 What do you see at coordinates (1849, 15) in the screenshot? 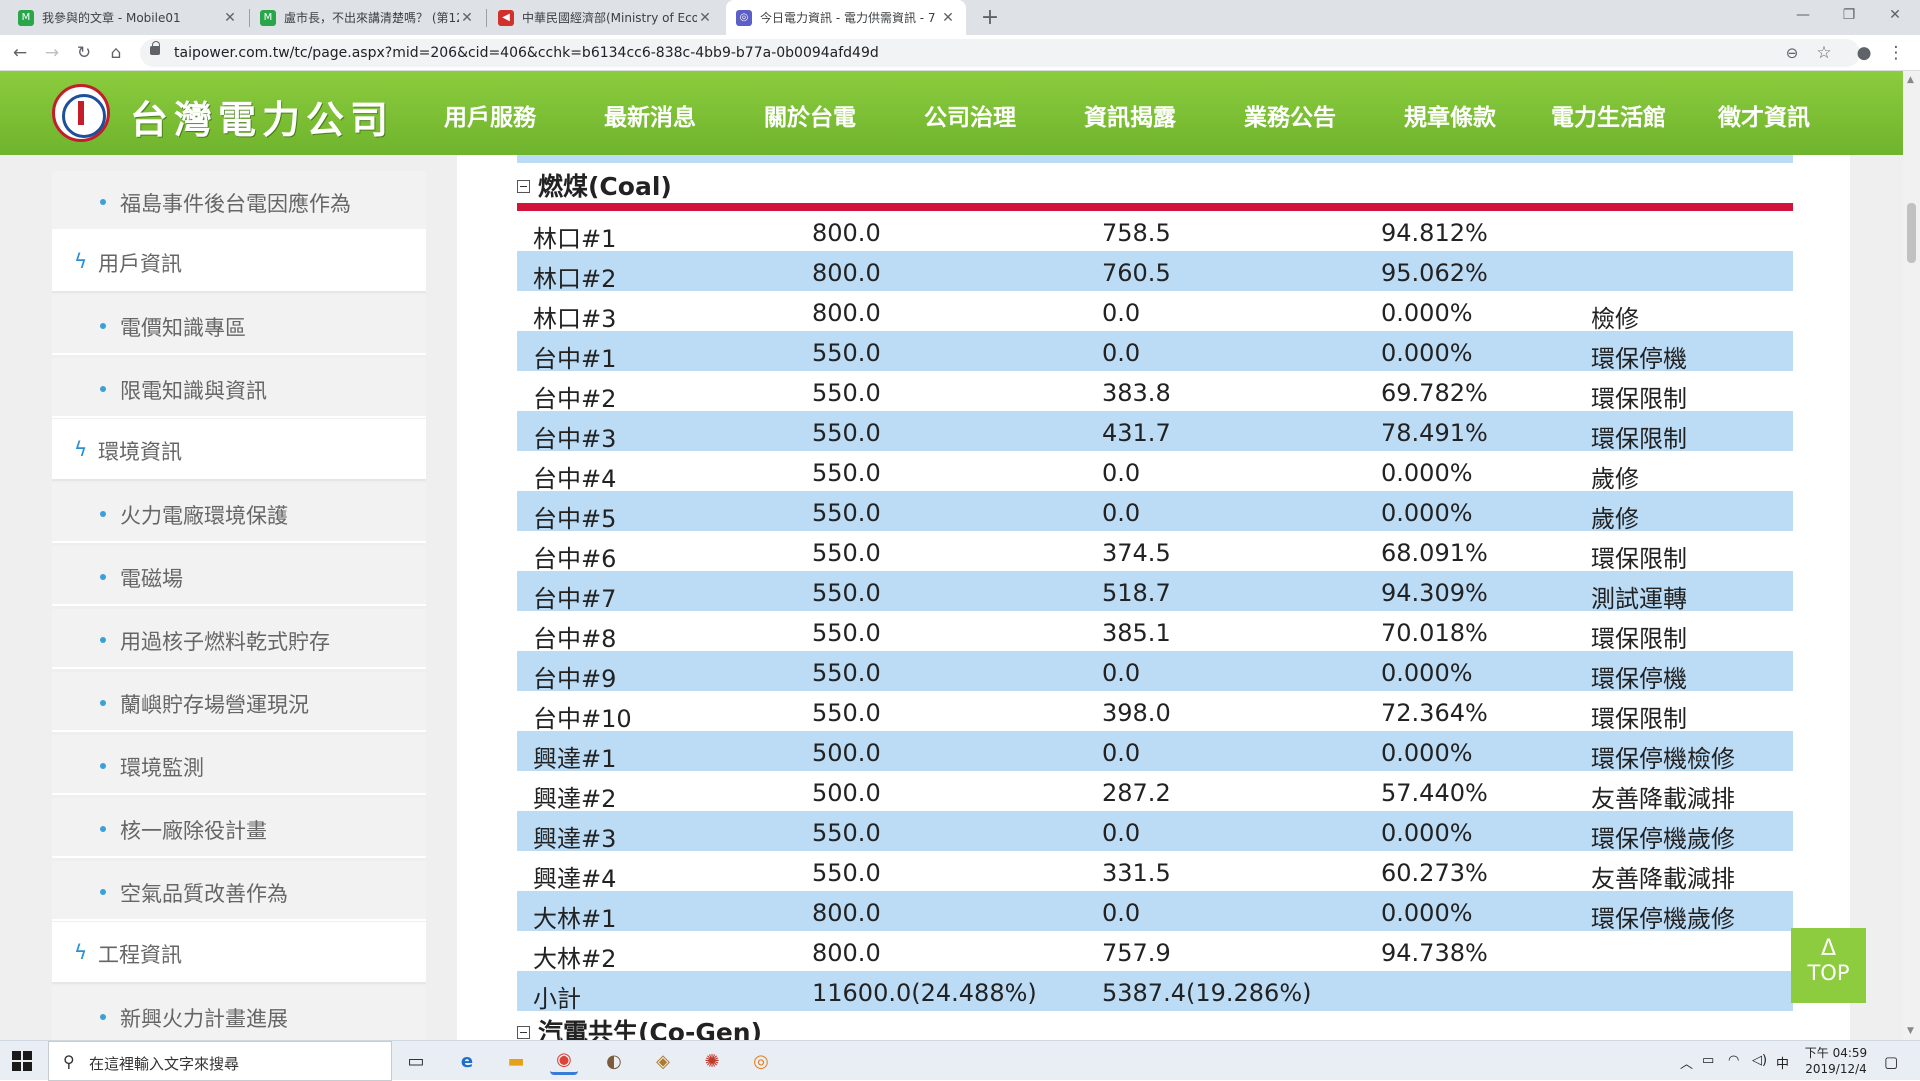
I see `restore-window-icon: ❐` at bounding box center [1849, 15].